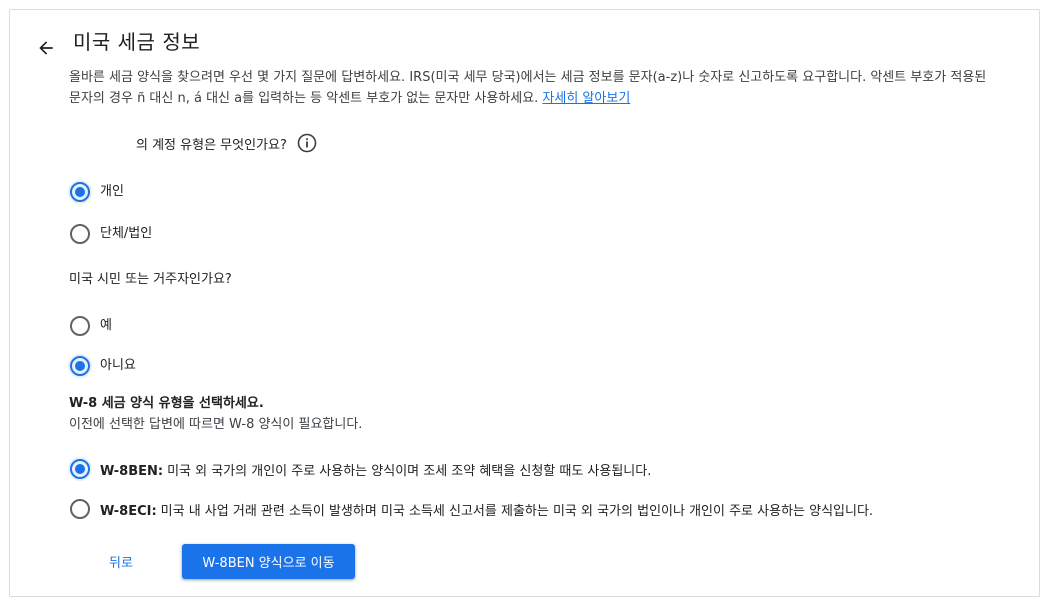 The image size is (1055, 614). I want to click on page-title: 미국 세금 정보, so click(137, 42).